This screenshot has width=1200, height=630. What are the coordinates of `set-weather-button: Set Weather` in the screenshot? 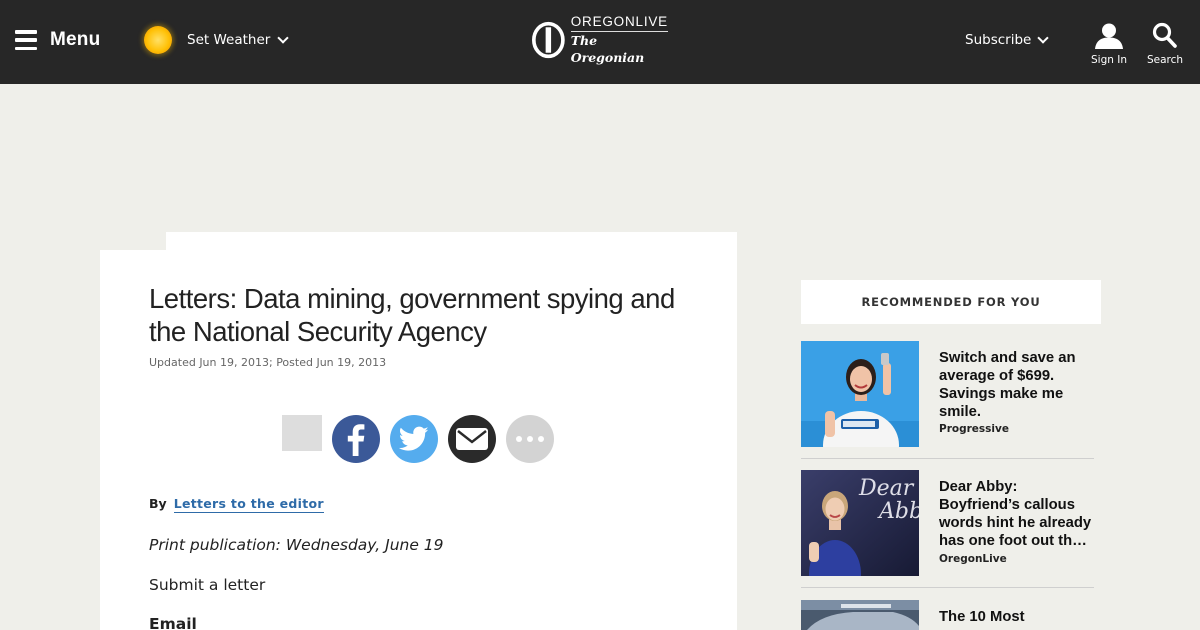 It's located at (216, 40).